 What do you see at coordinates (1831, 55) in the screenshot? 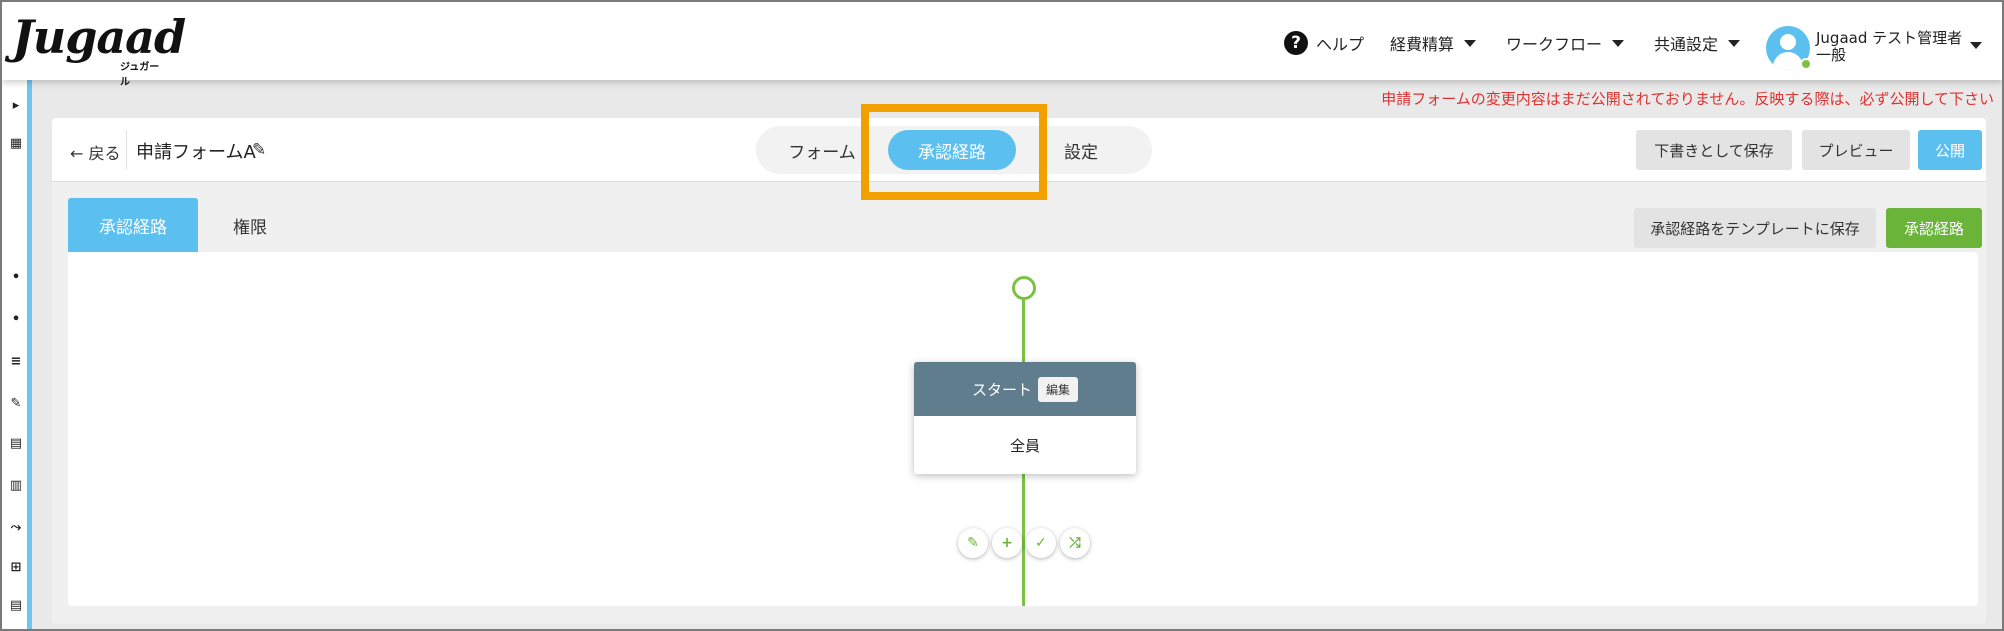
I see `user-role: 一般` at bounding box center [1831, 55].